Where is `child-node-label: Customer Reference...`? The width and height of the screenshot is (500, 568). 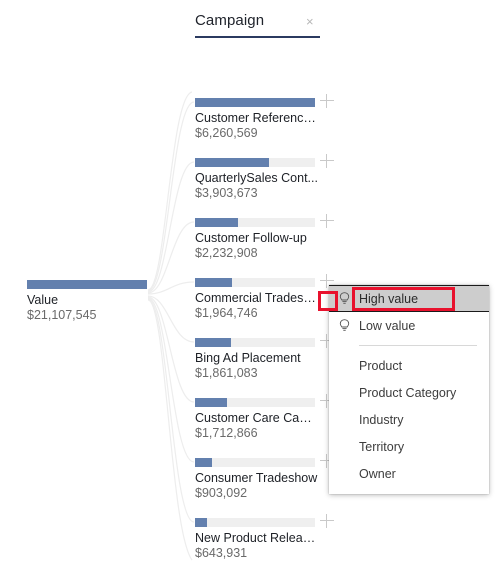
child-node-label: Customer Reference... is located at coordinates (257, 118).